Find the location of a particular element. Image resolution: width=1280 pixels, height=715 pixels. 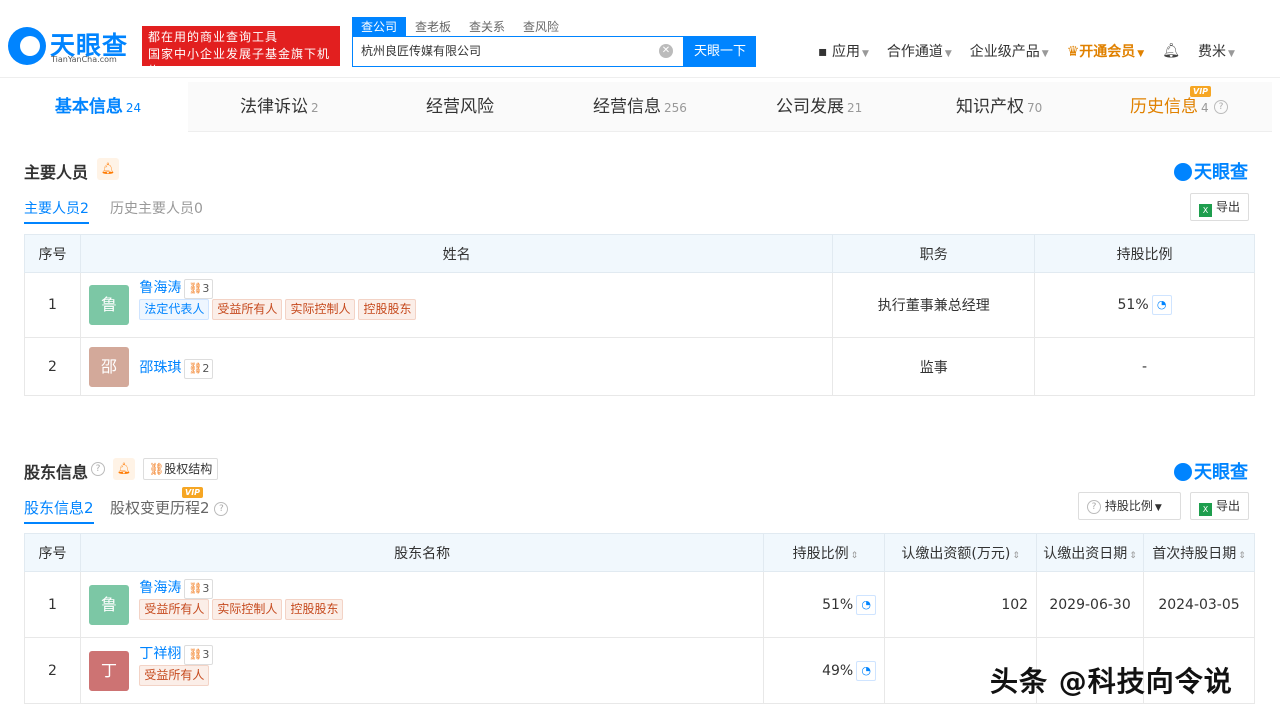

search-tab-company: 查公司 is located at coordinates (379, 27).